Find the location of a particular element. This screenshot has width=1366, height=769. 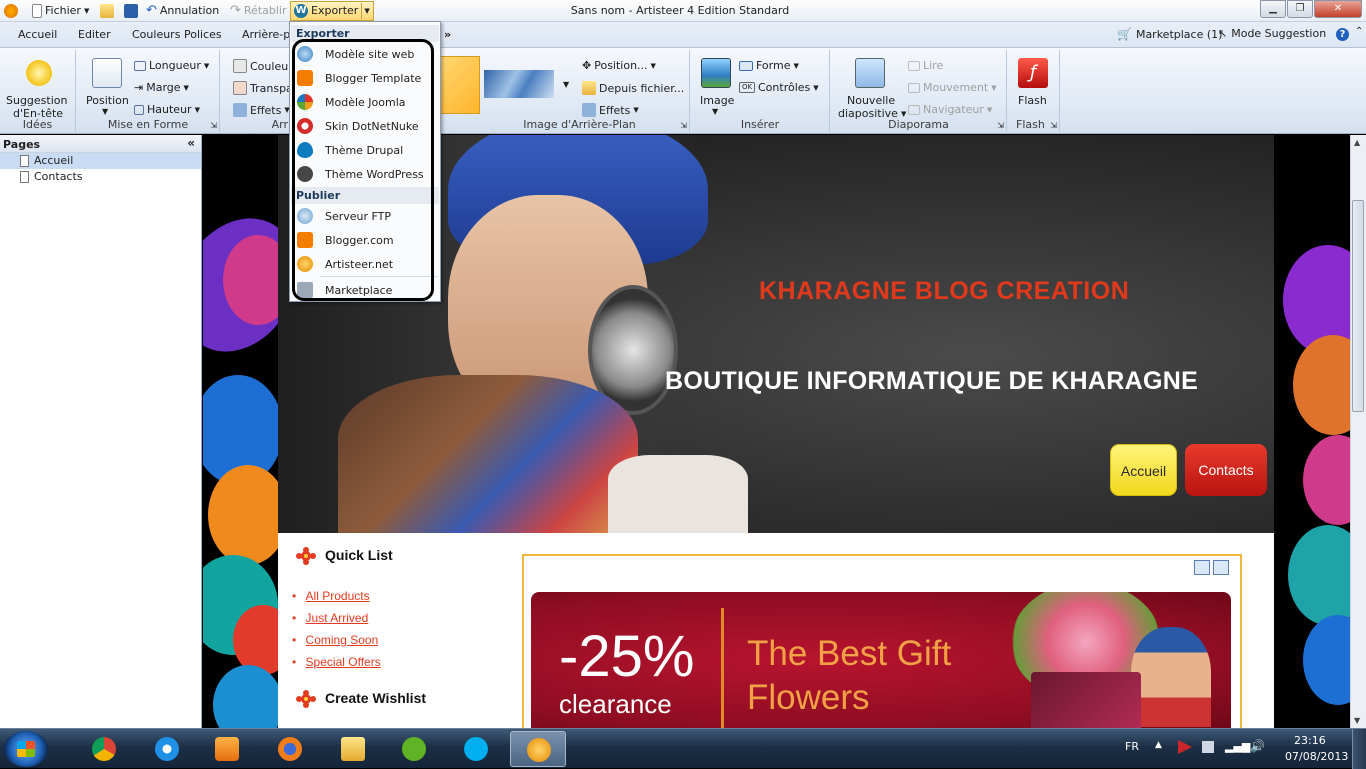

new-slide-button: Nouvelle is located at coordinates (871, 100).